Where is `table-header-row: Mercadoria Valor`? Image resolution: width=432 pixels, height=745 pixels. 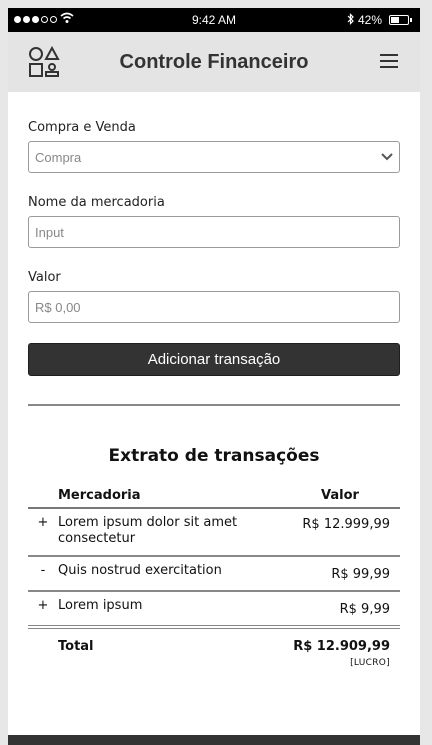
table-header-row: Mercadoria Valor is located at coordinates (214, 496).